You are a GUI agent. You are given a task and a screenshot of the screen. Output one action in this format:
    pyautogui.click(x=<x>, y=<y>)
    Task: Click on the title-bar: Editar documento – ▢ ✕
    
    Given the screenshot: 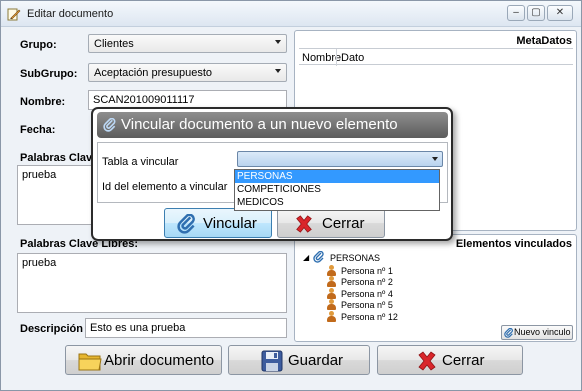 What is the action you would take?
    pyautogui.click(x=291, y=14)
    